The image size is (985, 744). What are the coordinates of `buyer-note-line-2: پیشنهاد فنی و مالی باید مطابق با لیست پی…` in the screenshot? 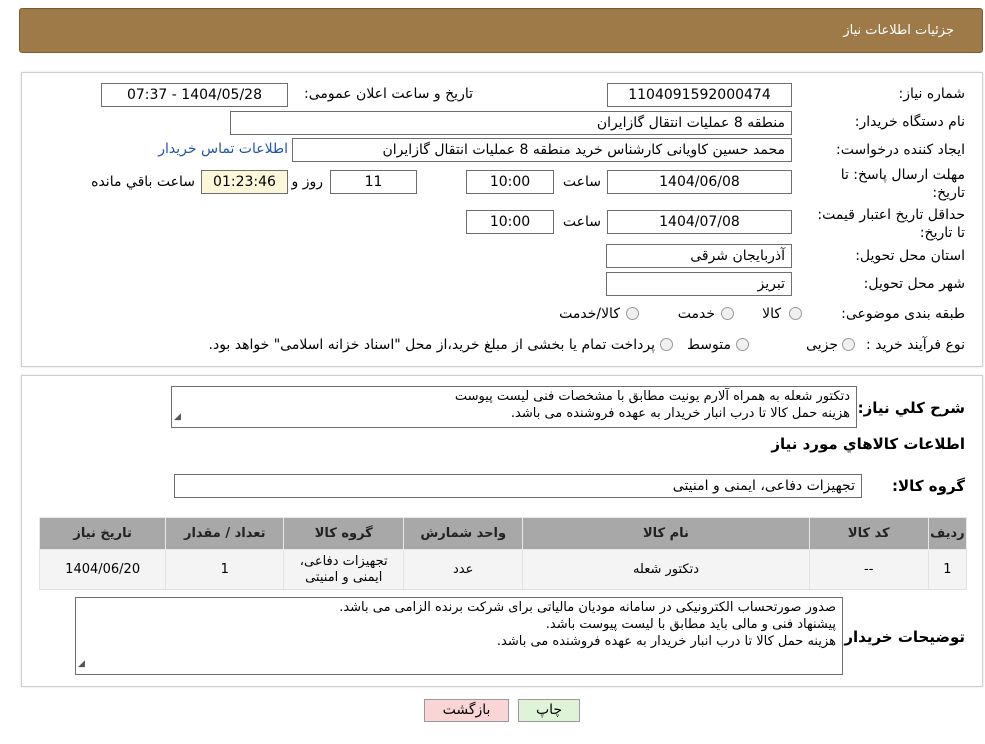 It's located at (690, 624).